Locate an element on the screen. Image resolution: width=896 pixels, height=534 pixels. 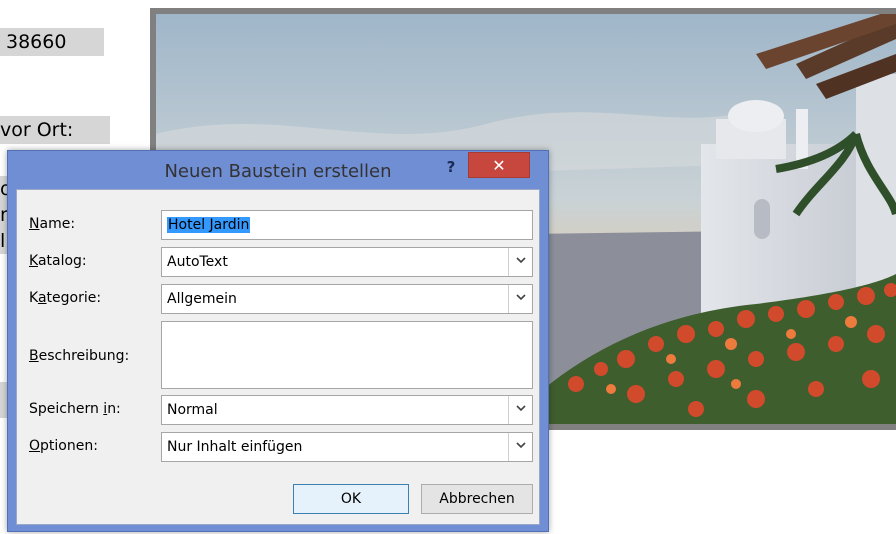
dialog-title-bar: Neuen Baustein erstellen ? ✕ is located at coordinates (278, 170).